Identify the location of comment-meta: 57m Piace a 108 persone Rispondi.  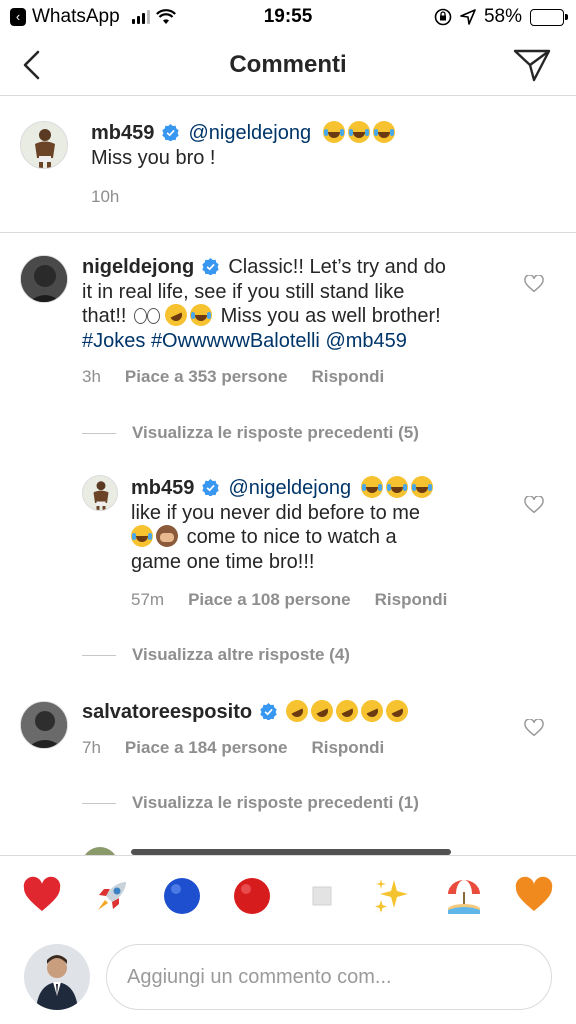
(289, 600).